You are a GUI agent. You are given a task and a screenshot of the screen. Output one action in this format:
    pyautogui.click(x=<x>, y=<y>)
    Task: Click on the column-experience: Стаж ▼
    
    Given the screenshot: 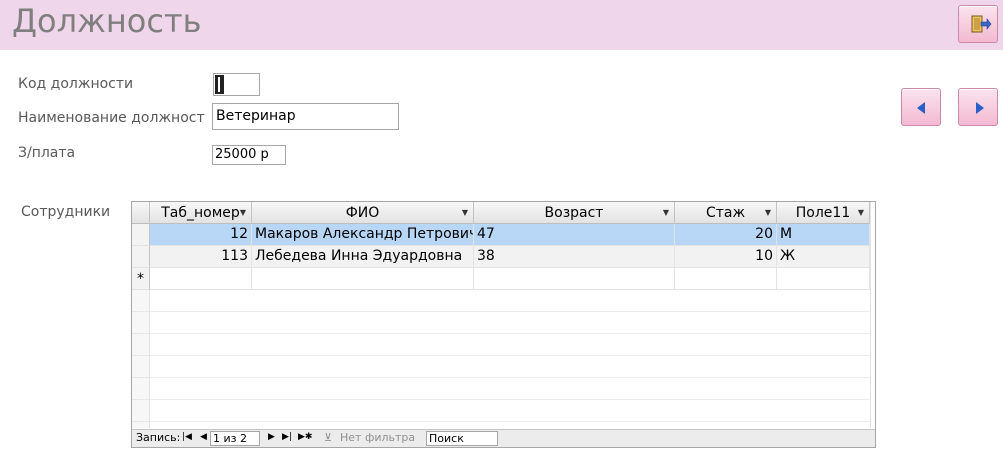 What is the action you would take?
    pyautogui.click(x=726, y=213)
    